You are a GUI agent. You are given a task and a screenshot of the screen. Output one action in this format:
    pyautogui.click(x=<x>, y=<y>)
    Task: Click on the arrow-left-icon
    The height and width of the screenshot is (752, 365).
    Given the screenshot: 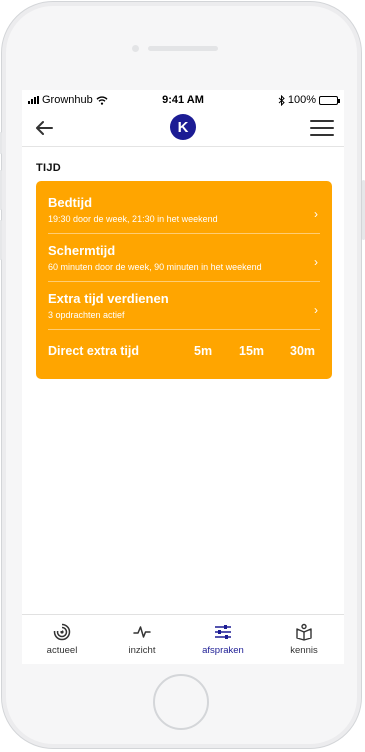 What is the action you would take?
    pyautogui.click(x=44, y=128)
    